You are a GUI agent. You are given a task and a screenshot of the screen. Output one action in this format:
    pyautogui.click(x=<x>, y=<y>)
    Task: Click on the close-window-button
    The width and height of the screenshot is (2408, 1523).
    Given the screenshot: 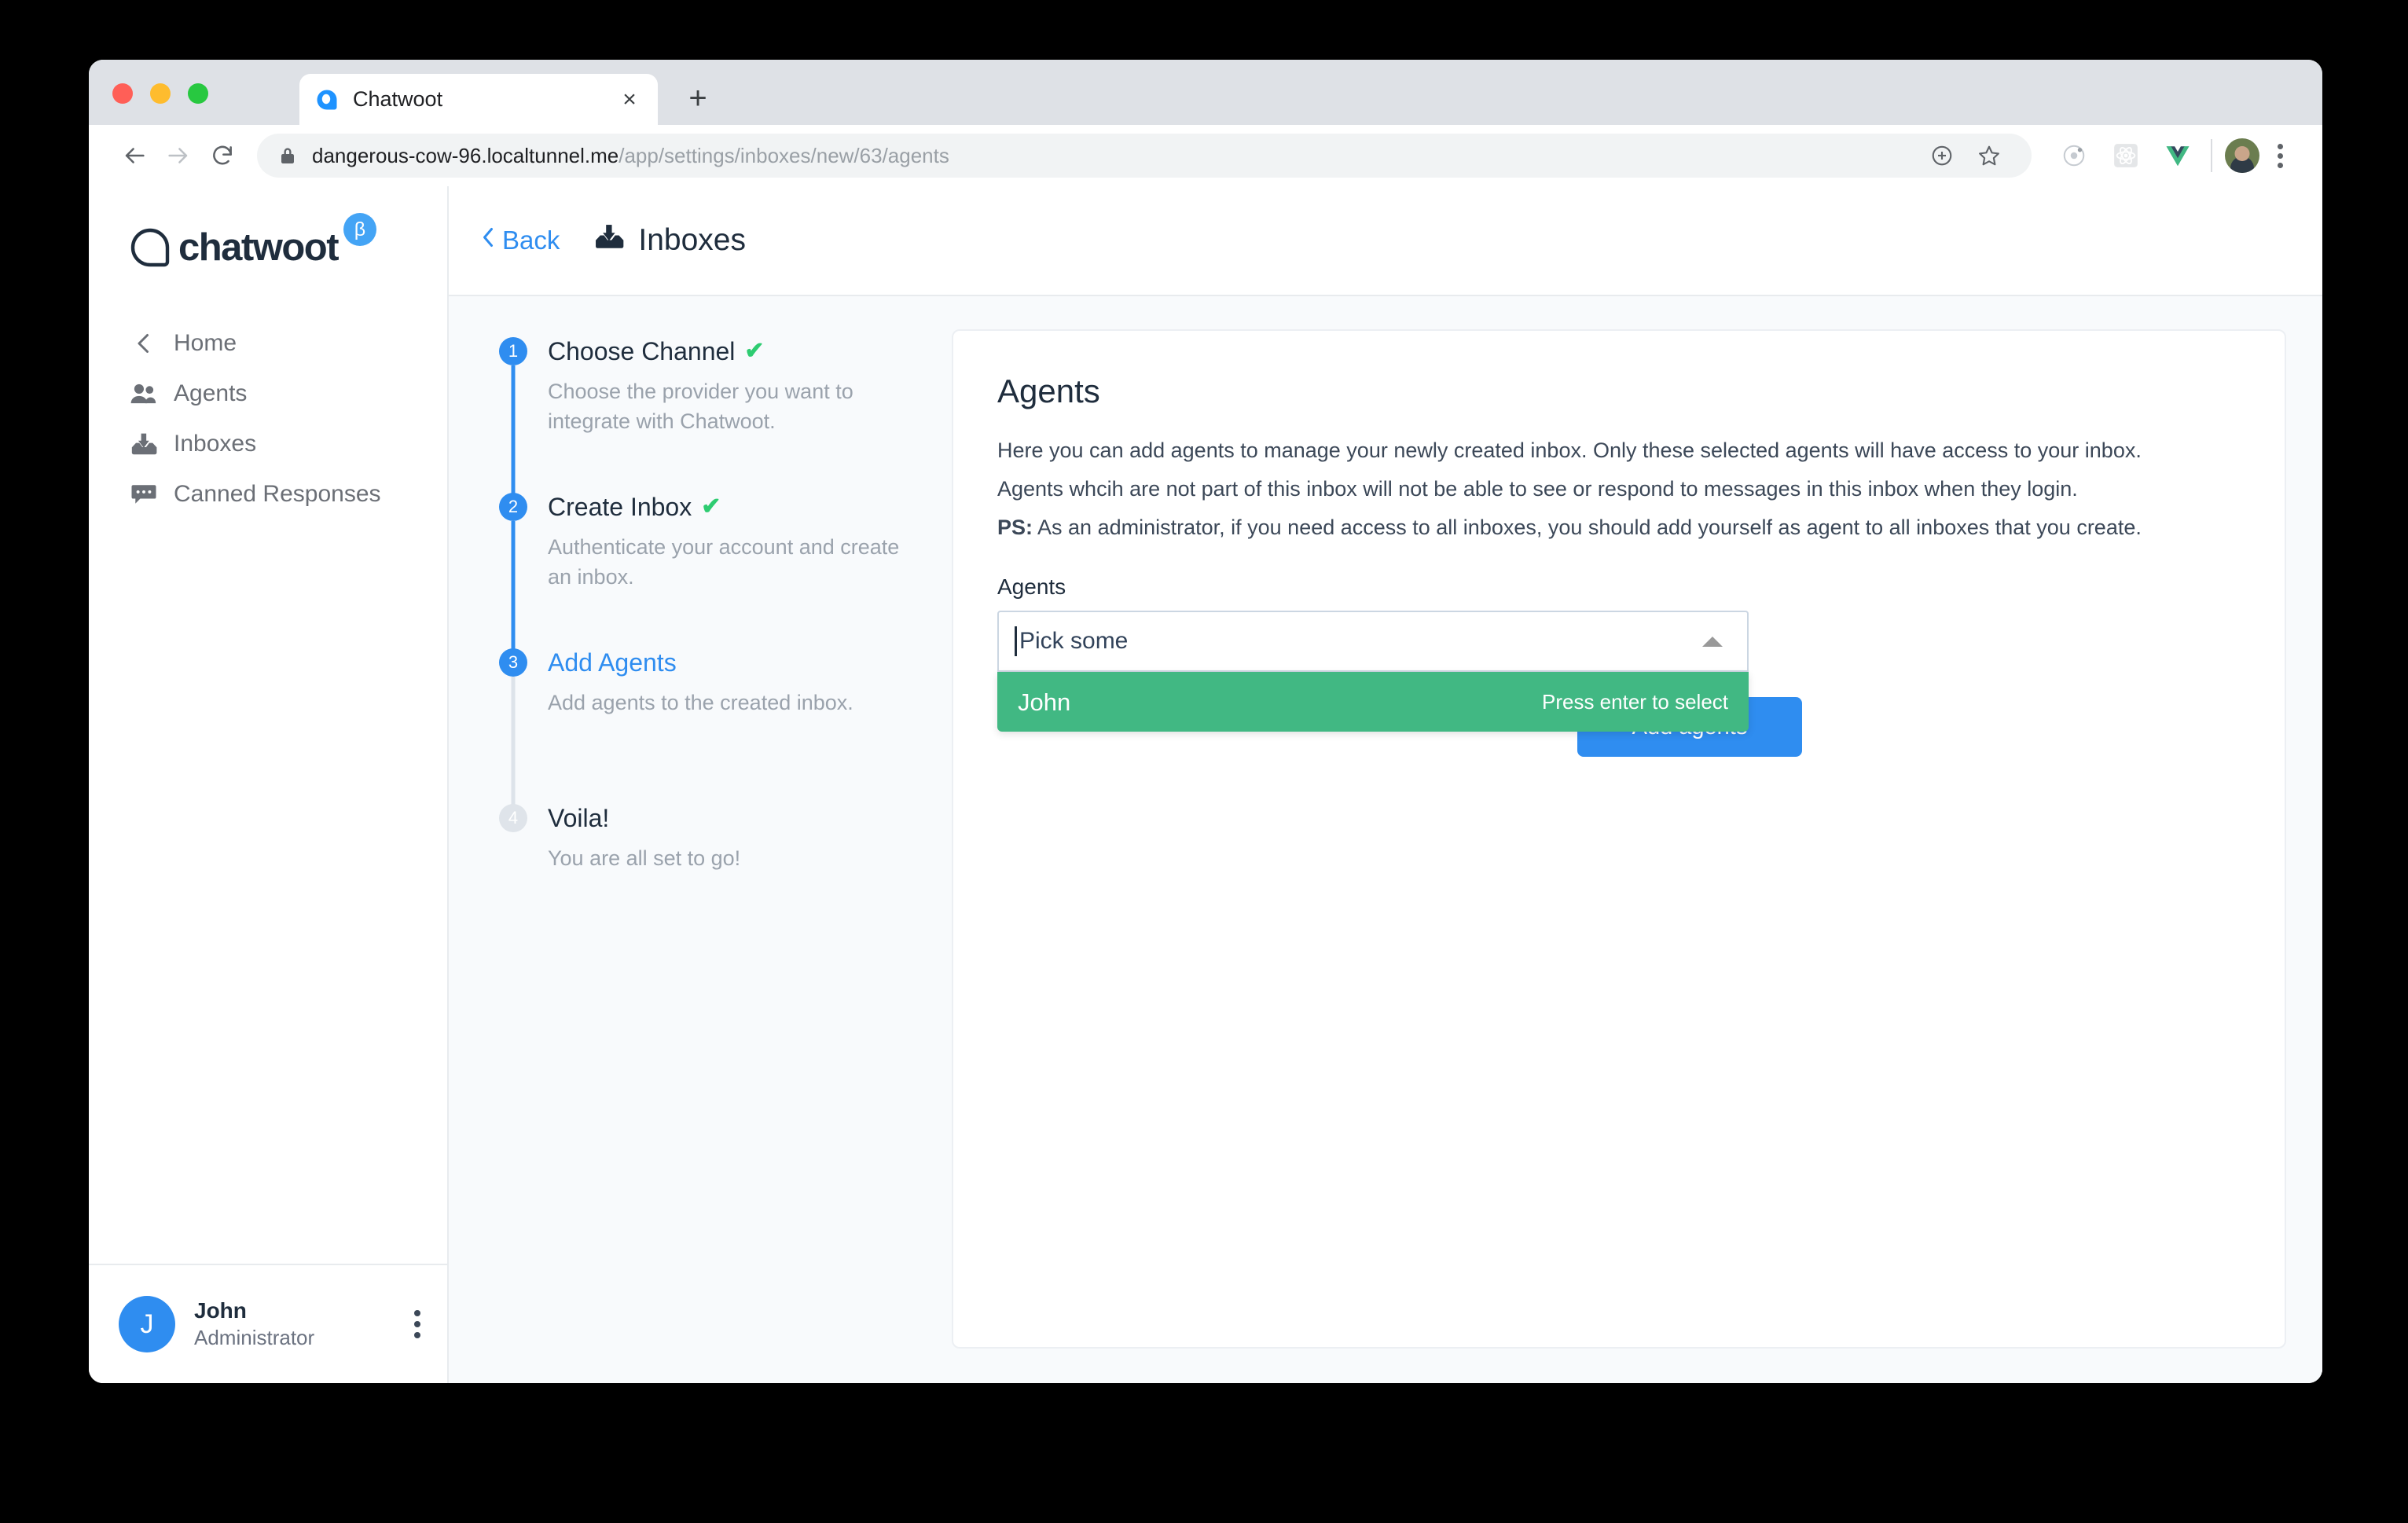 What is the action you would take?
    pyautogui.click(x=122, y=93)
    